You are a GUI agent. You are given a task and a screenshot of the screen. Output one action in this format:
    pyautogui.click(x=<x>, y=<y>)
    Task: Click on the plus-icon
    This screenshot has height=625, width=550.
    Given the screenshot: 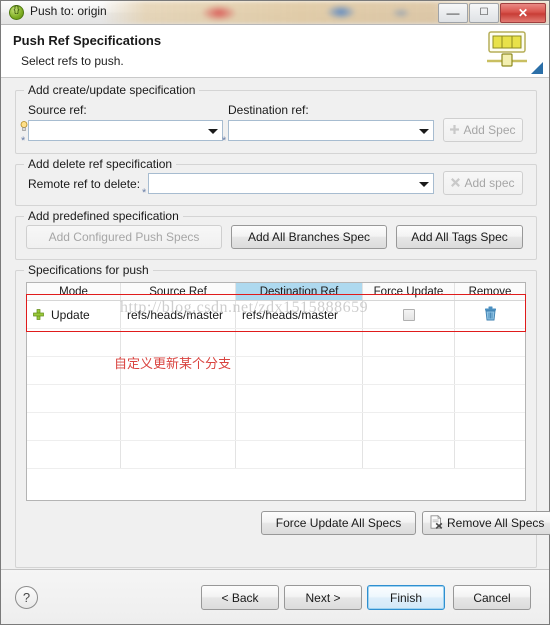 What is the action you would take?
    pyautogui.click(x=455, y=130)
    